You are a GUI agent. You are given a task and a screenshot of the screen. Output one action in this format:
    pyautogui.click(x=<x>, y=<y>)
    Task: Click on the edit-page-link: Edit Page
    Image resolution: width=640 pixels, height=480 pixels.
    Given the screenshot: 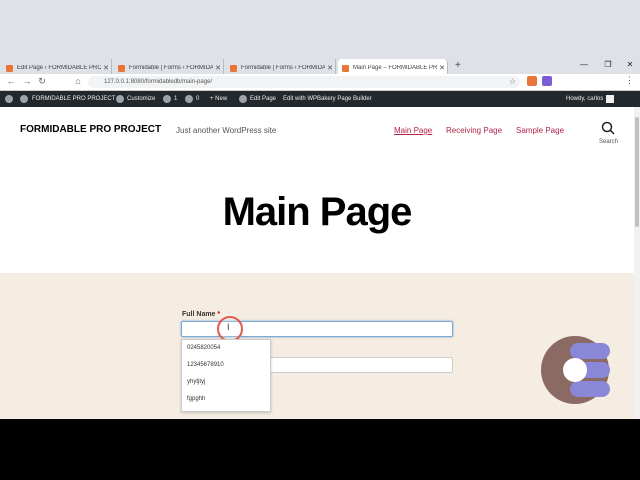 What is the action you would take?
    pyautogui.click(x=263, y=99)
    